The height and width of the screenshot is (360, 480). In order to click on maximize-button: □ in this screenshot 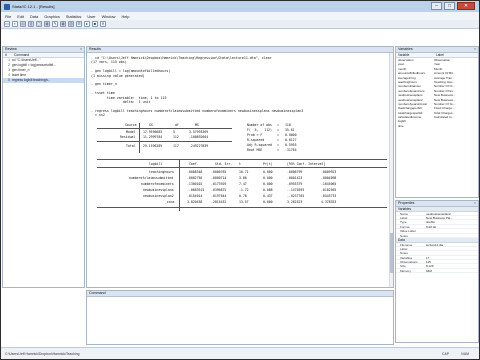, I will do `click(449, 6)`.